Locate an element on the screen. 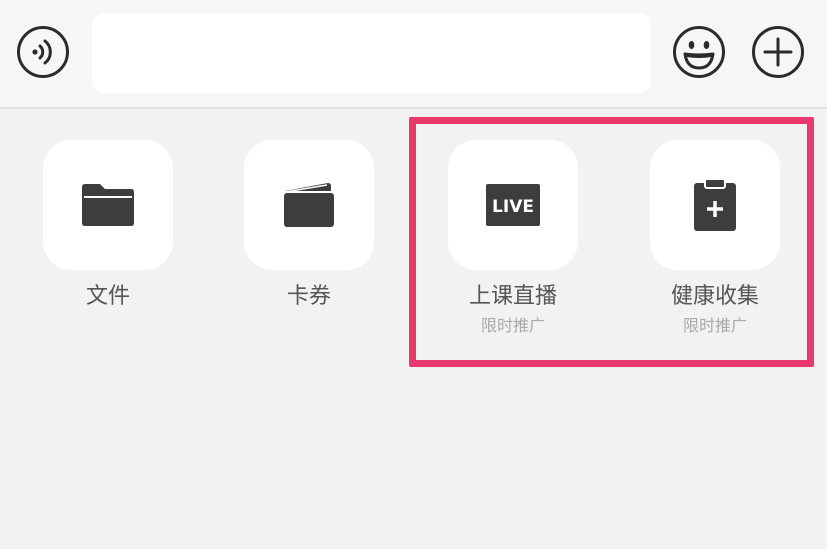 This screenshot has height=549, width=827. app-label: 健康收集 is located at coordinates (714, 296).